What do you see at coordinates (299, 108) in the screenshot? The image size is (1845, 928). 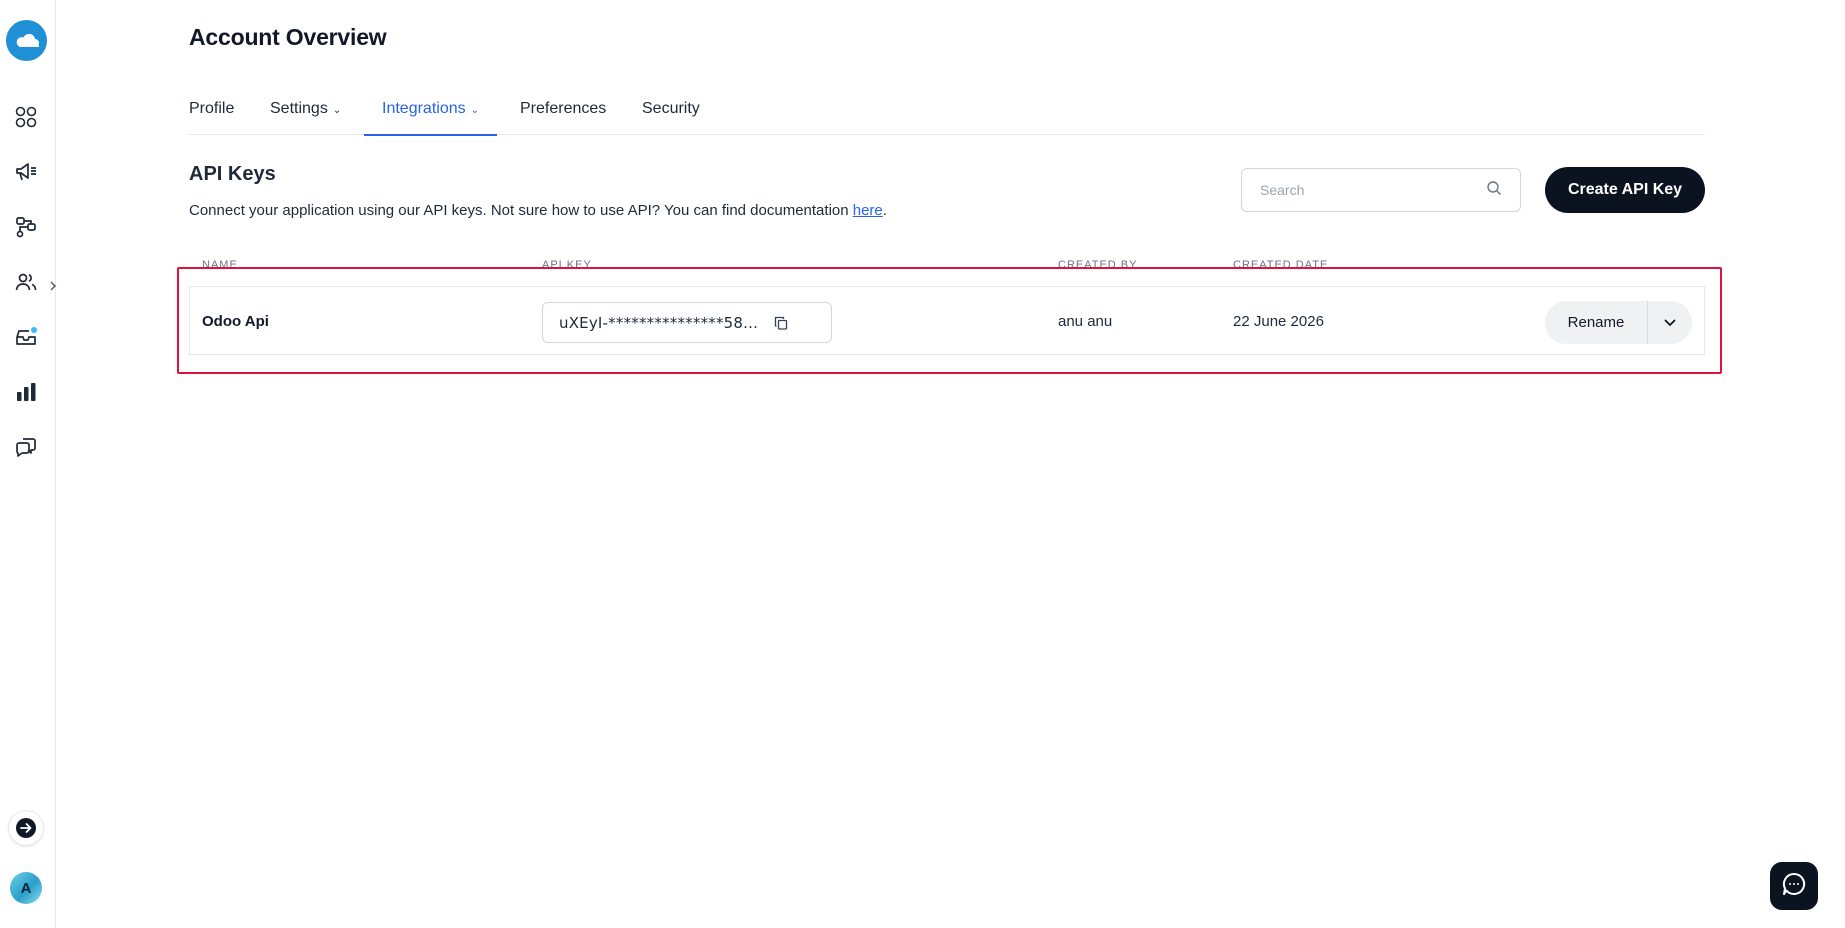 I see `tab-label: Settings` at bounding box center [299, 108].